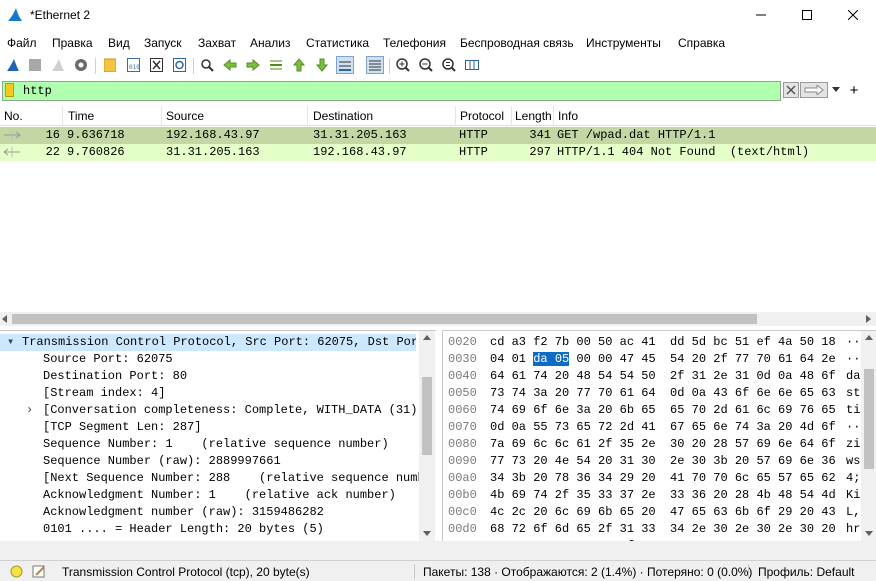  What do you see at coordinates (5, 319) in the screenshot?
I see `scroll-left-icon` at bounding box center [5, 319].